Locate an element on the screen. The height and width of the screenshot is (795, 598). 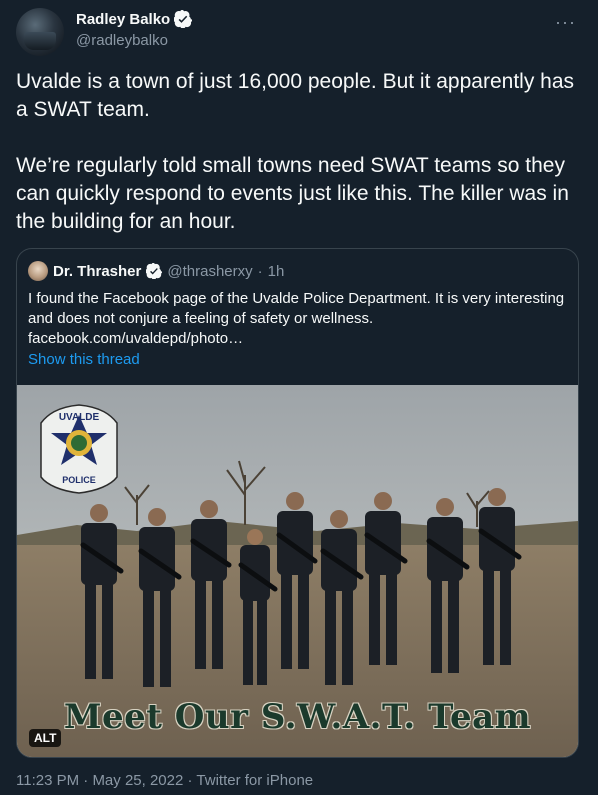
author-handle: @radleybalko is located at coordinates (122, 40).